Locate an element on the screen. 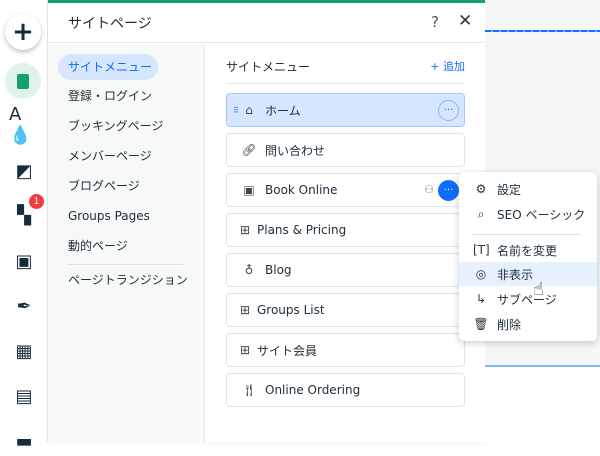  calendar-icon: ▣ is located at coordinates (249, 190).